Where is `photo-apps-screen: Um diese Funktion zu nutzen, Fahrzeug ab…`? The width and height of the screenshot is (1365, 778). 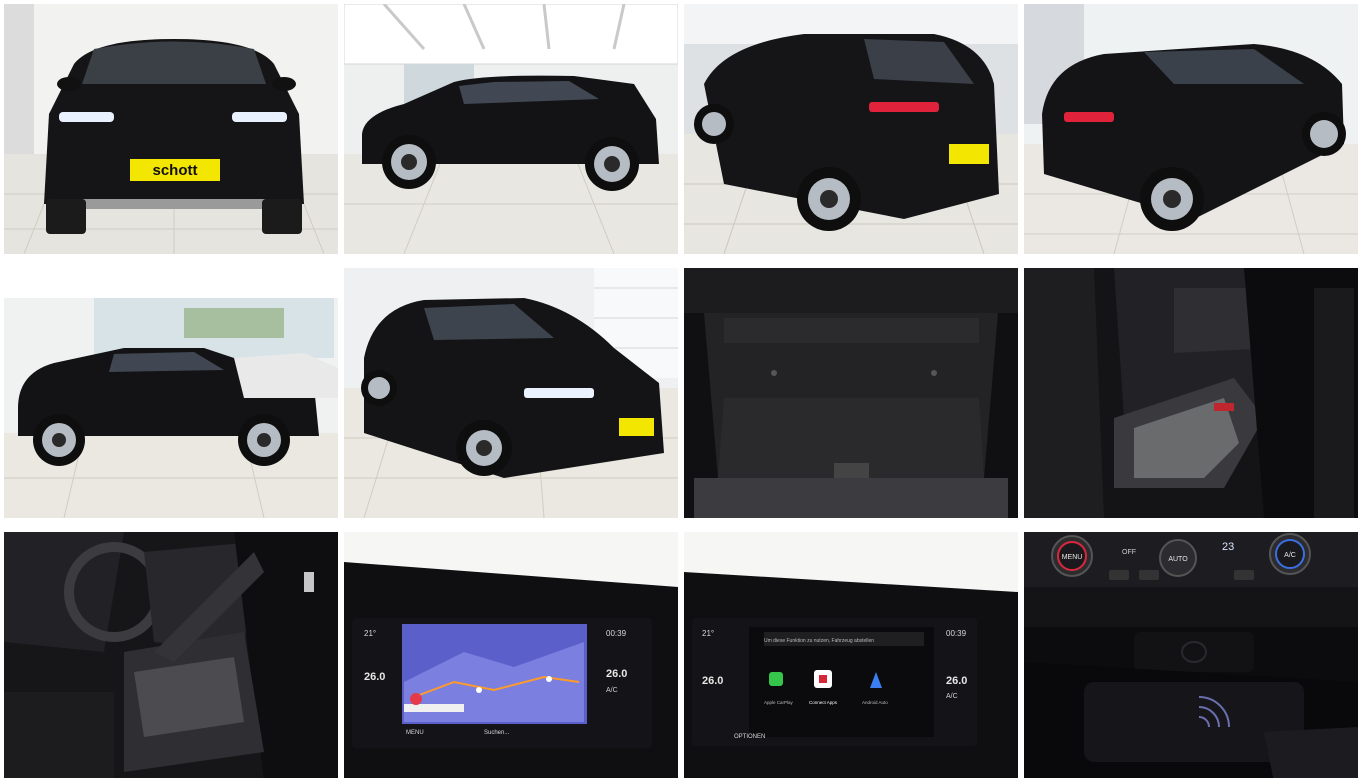
photo-apps-screen: Um diese Funktion zu nutzen, Fahrzeug ab… is located at coordinates (851, 655).